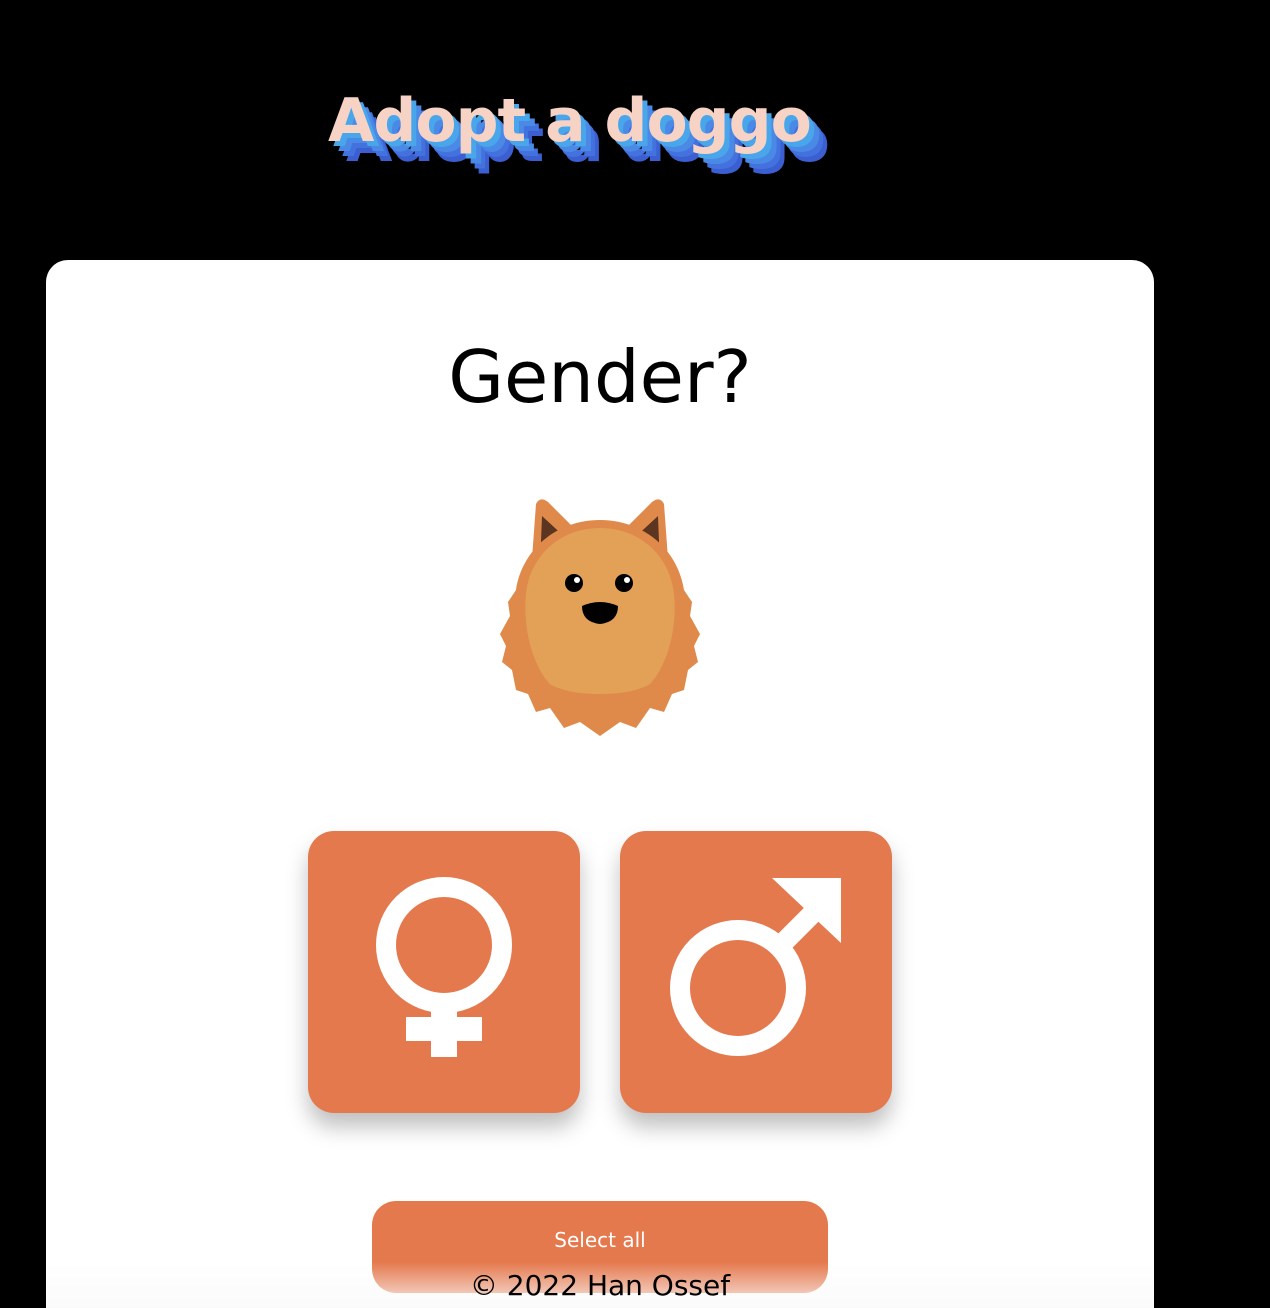  What do you see at coordinates (600, 377) in the screenshot?
I see `question-title: Gender?` at bounding box center [600, 377].